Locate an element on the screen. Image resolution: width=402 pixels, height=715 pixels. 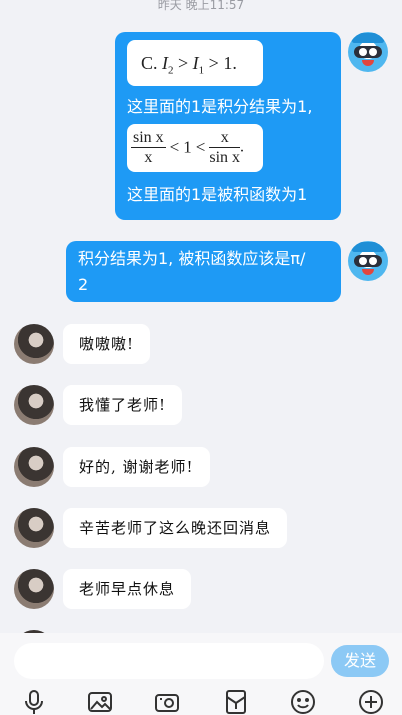
math-option: C. is located at coordinates (149, 63).